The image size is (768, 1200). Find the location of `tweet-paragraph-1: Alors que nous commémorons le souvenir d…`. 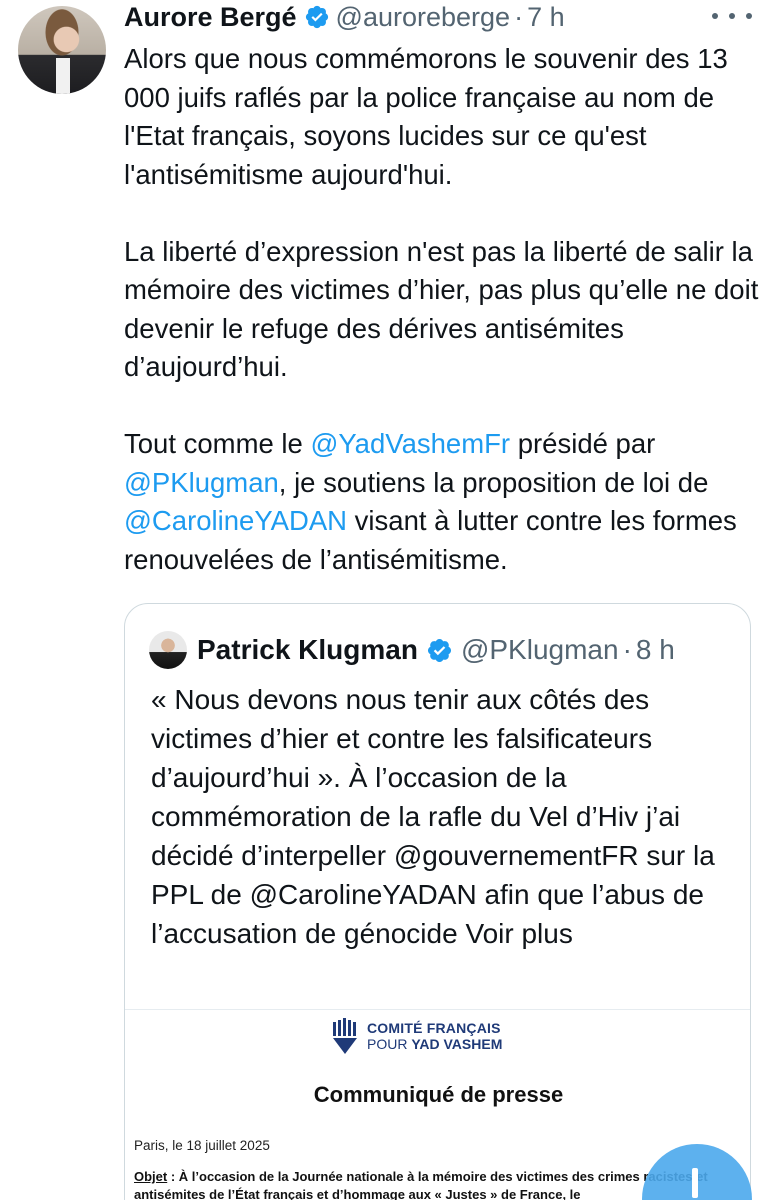

tweet-paragraph-1: Alors que nous commémorons le souvenir d… is located at coordinates (426, 116).